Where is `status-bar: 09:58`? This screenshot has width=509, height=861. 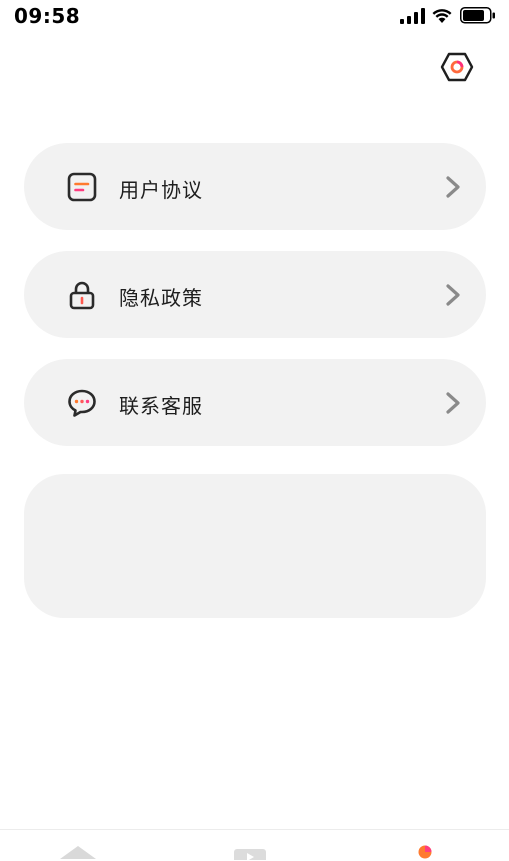 status-bar: 09:58 is located at coordinates (254, 17).